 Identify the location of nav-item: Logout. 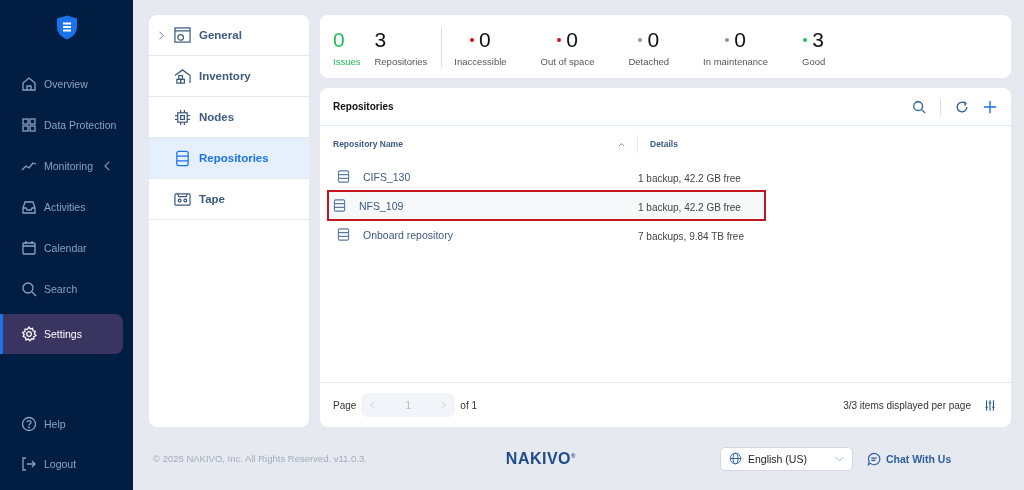
(60, 464).